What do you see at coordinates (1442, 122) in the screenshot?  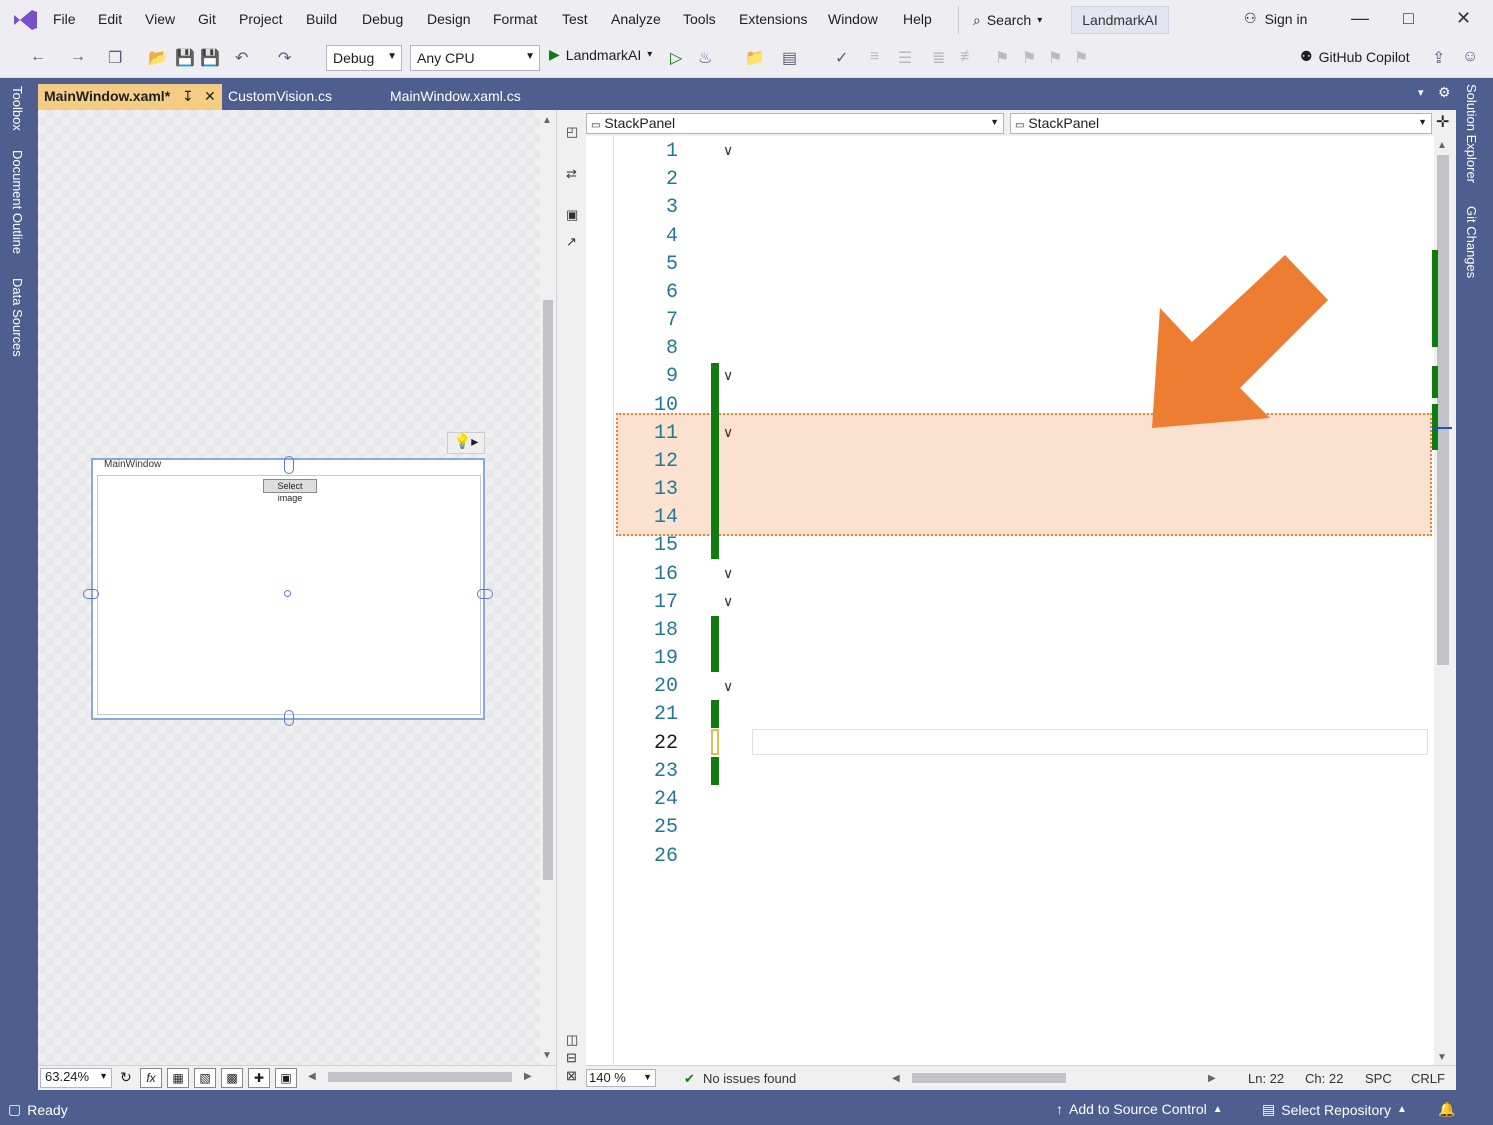 I see `split-editor-icon: ✛` at bounding box center [1442, 122].